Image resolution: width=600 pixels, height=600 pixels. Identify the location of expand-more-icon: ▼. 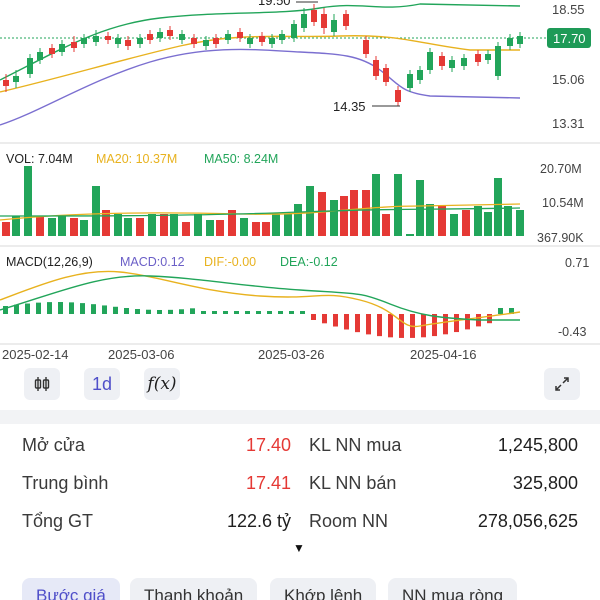
(299, 548).